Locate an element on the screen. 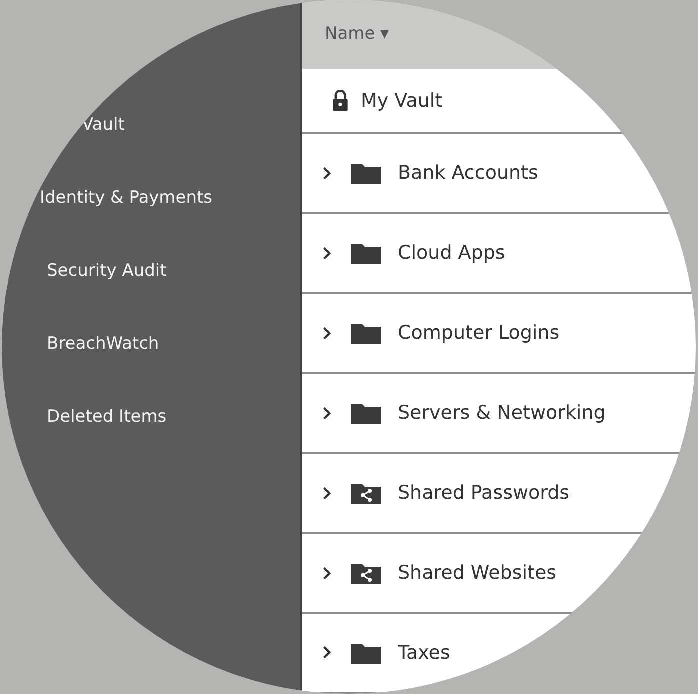 The width and height of the screenshot is (698, 694). sidebar-item: BreachWatch is located at coordinates (80, 344).